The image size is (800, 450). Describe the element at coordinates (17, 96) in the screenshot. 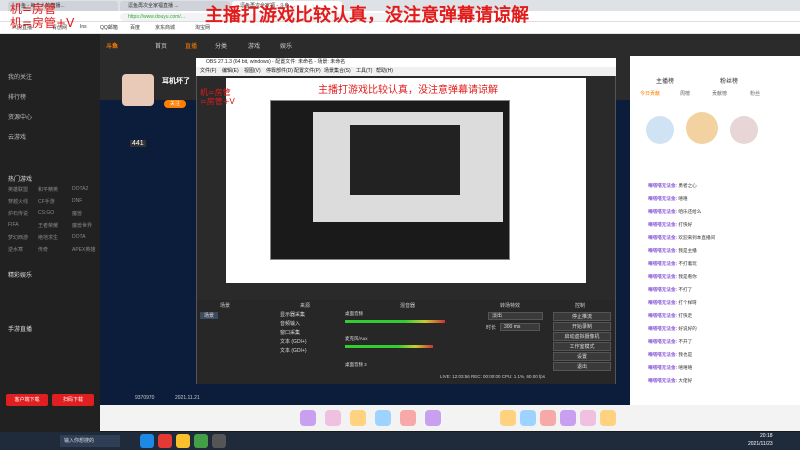

I see `sidebar-item-rank: 排行榜` at that location.